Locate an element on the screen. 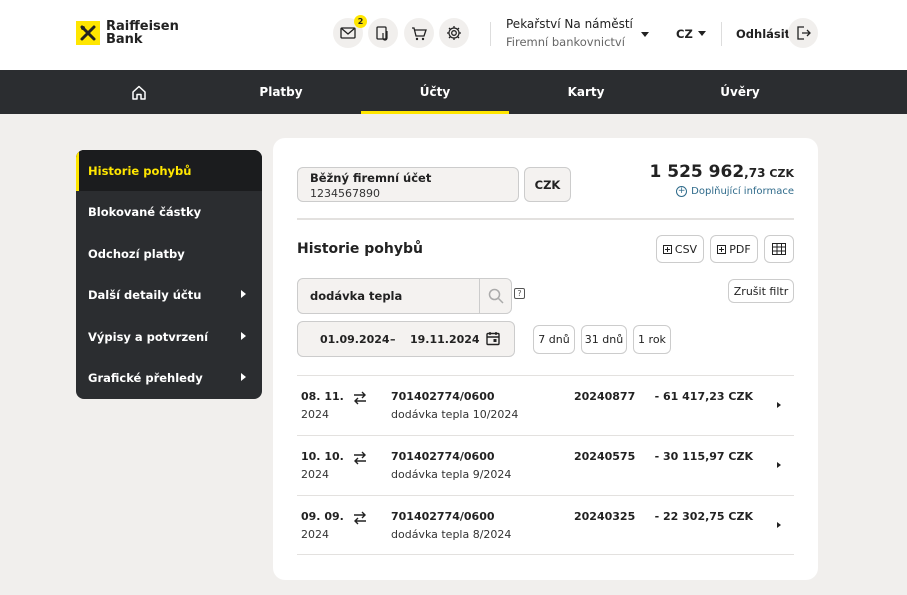 This screenshot has width=907, height=595. range-31-days-button: 31 dnů is located at coordinates (604, 339).